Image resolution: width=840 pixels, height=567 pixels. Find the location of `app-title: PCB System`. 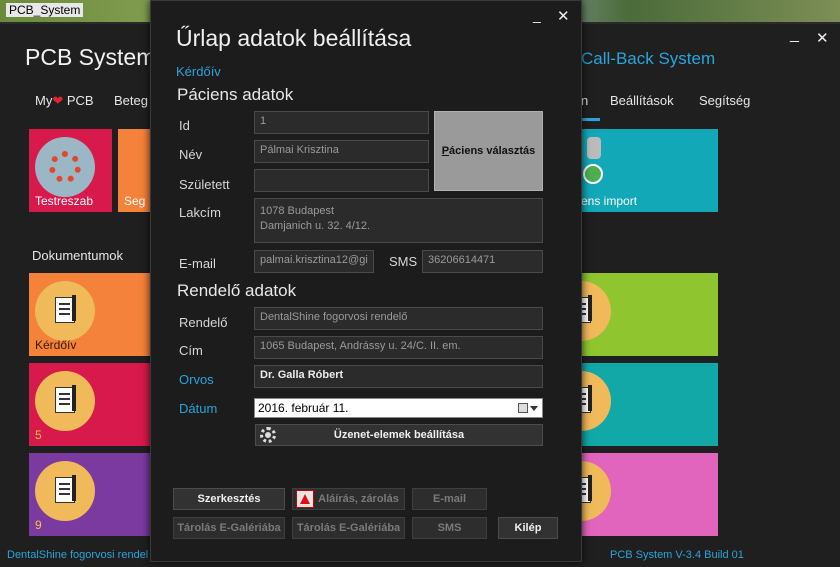

app-title: PCB System is located at coordinates (90, 57).